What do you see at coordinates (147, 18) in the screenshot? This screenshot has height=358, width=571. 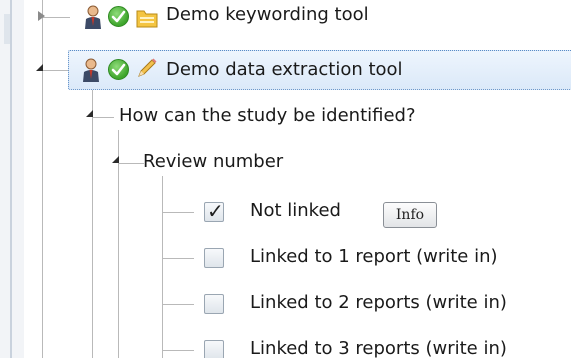 I see `folder-icon` at bounding box center [147, 18].